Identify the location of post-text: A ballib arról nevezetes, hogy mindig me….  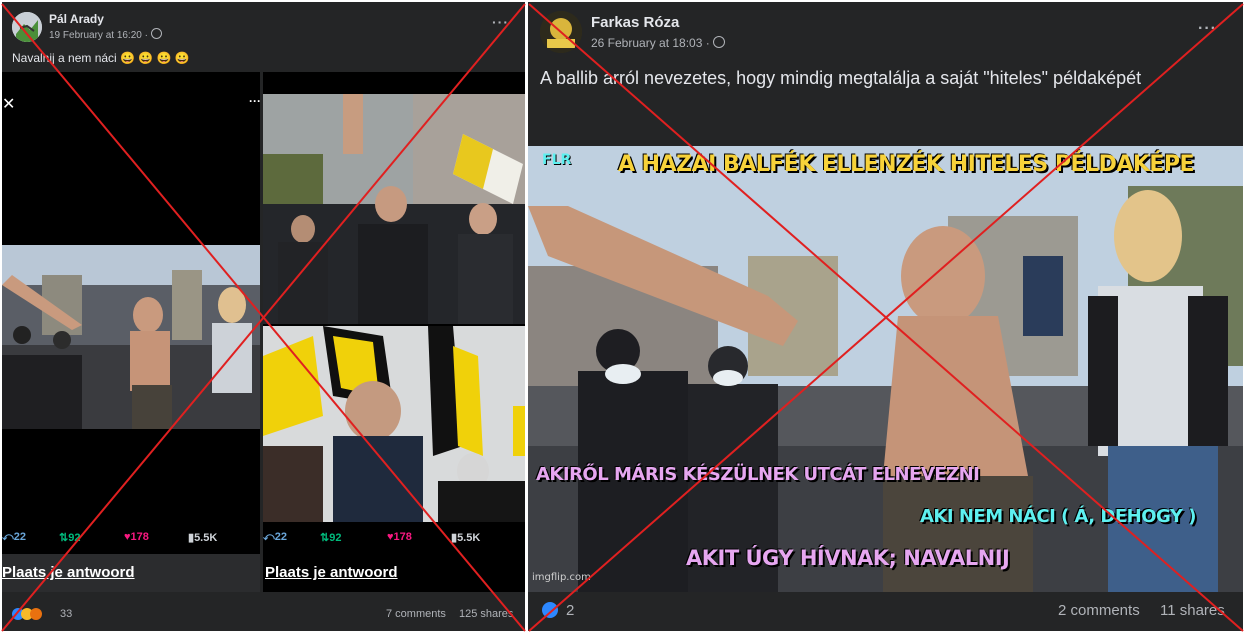
(841, 78).